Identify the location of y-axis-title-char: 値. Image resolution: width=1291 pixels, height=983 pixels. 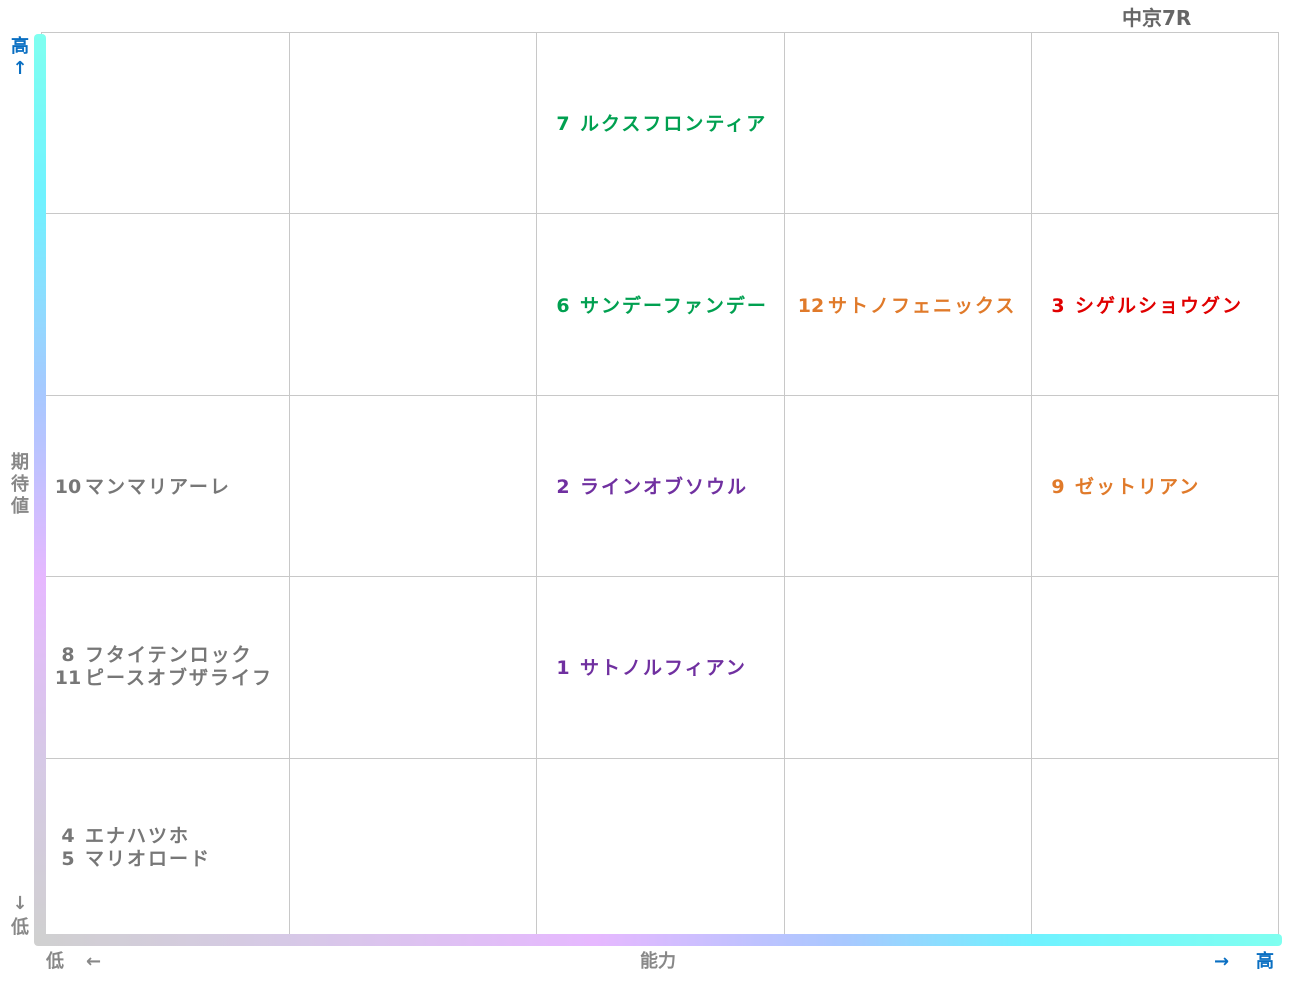
(20, 506).